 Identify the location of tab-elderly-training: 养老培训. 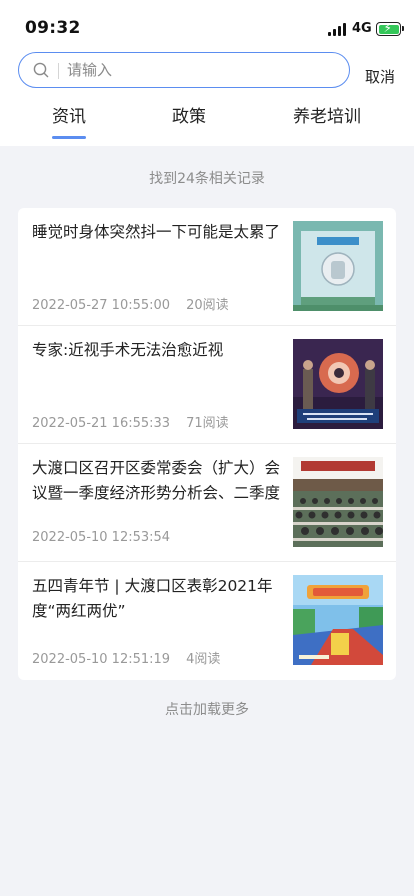
(327, 114).